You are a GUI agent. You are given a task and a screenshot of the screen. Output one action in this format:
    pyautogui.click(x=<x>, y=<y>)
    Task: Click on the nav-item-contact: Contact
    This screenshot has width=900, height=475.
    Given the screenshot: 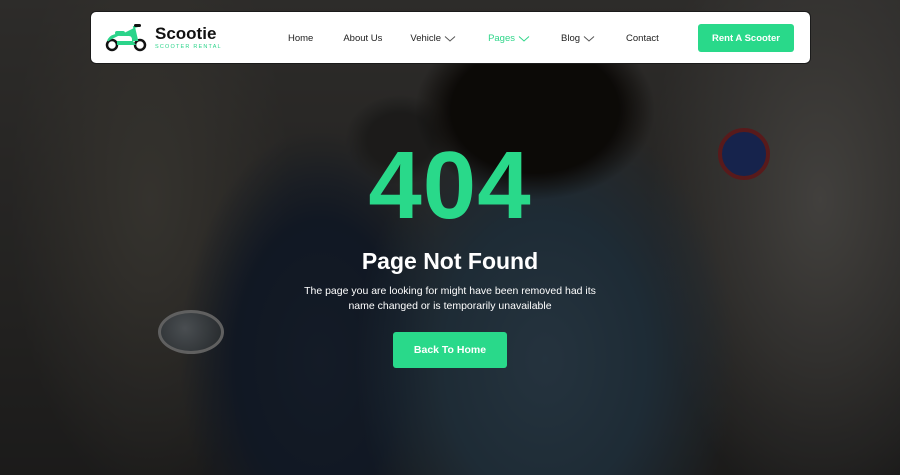 What is the action you would take?
    pyautogui.click(x=642, y=38)
    